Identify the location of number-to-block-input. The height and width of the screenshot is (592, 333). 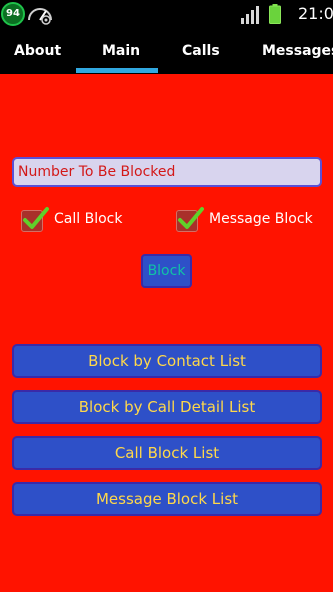
(167, 172).